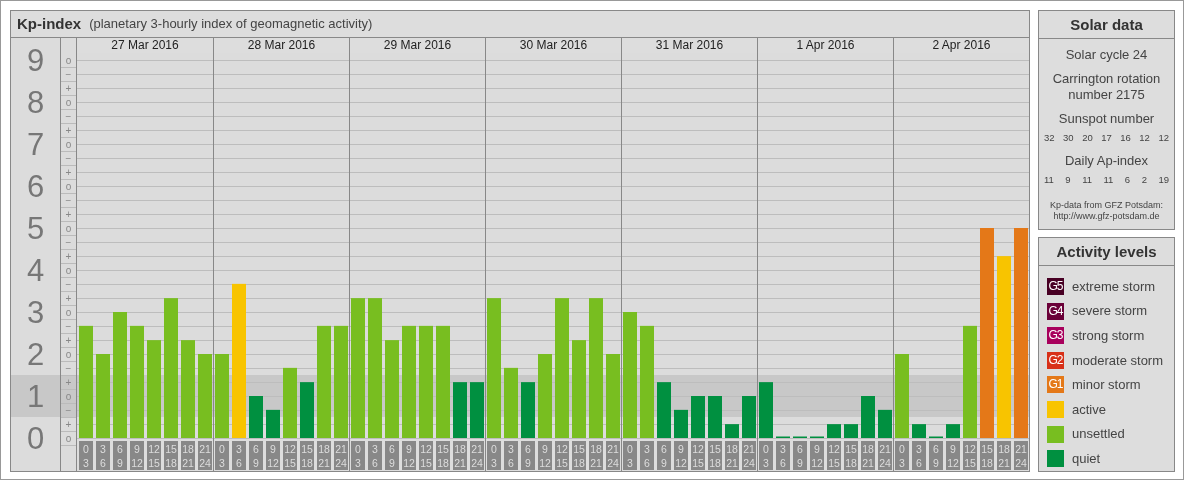 This screenshot has width=1184, height=480. What do you see at coordinates (1055, 287) in the screenshot?
I see `level-swatch: G5` at bounding box center [1055, 287].